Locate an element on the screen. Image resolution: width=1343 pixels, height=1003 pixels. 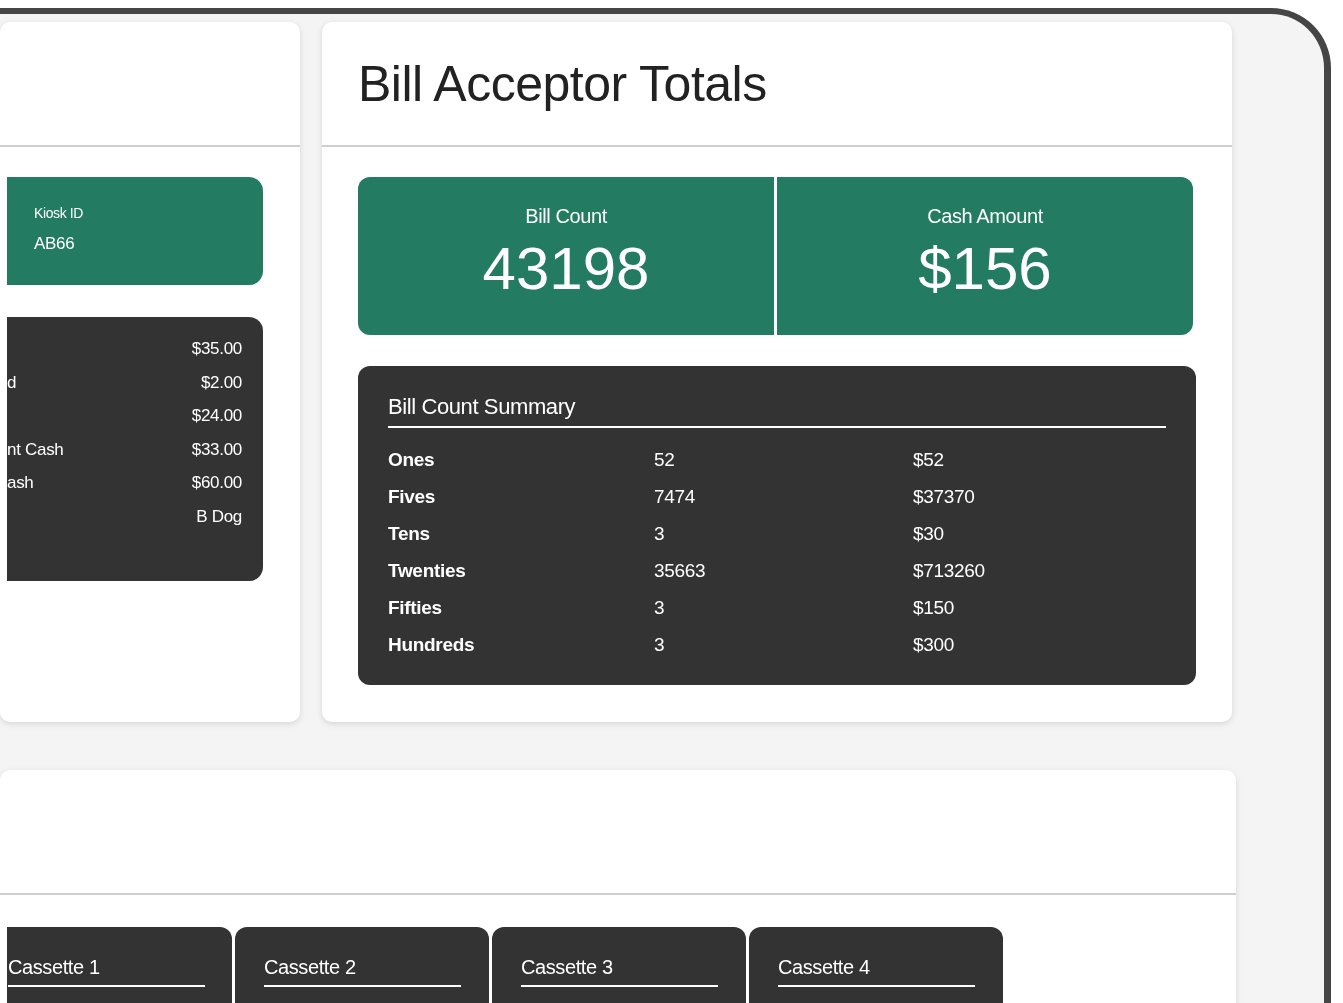
denomination-label: Fifties is located at coordinates (415, 607).